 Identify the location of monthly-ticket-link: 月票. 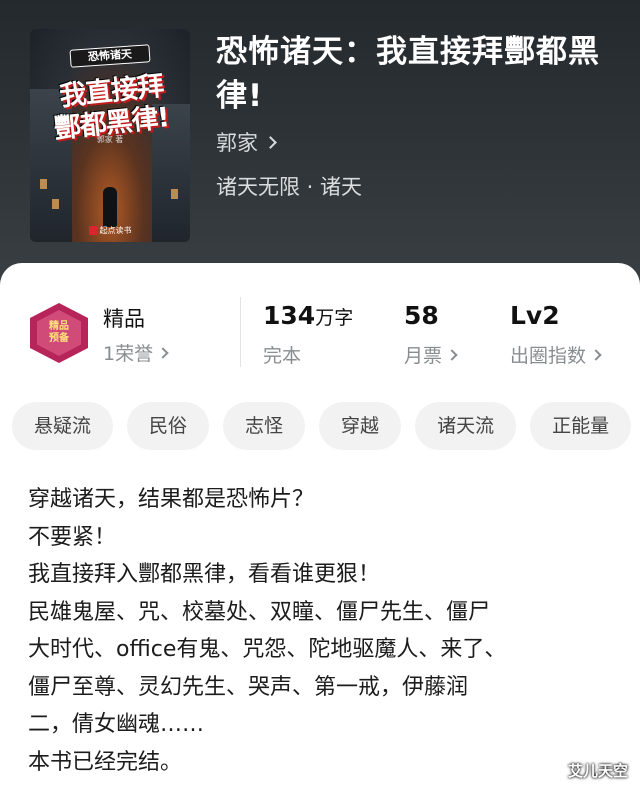
(431, 354).